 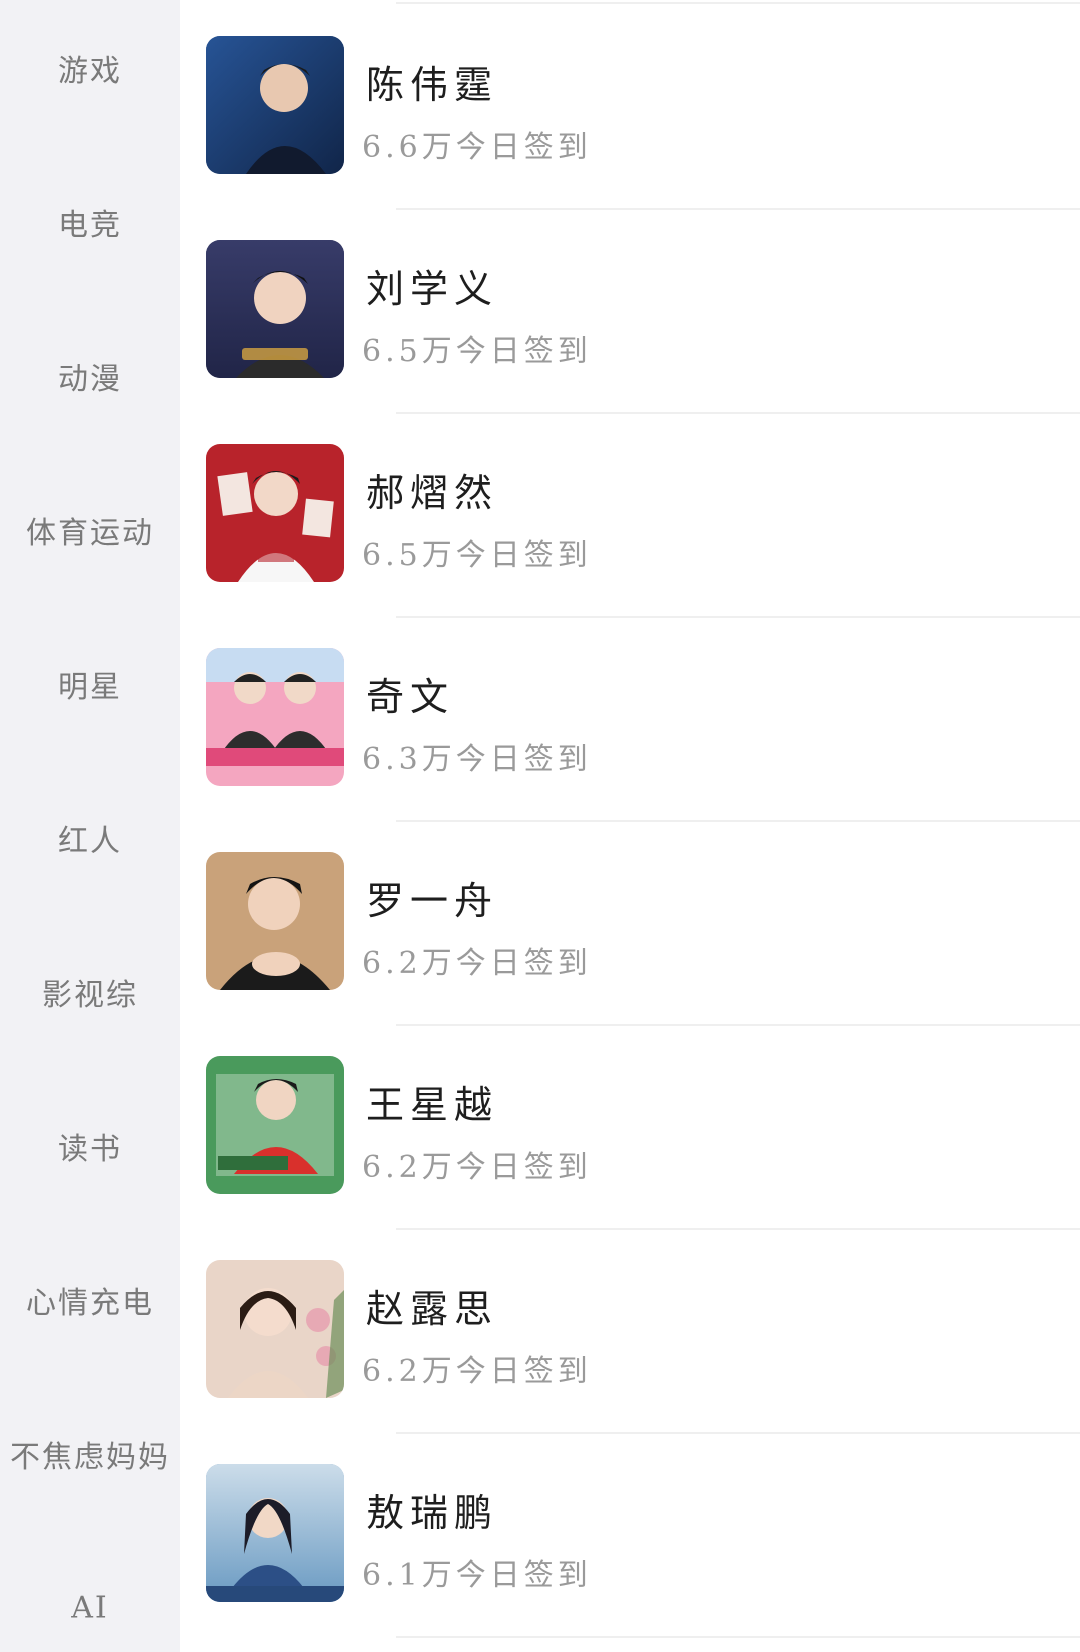 I want to click on list-item: 郝熠然 6.5万今日签到, so click(x=630, y=514).